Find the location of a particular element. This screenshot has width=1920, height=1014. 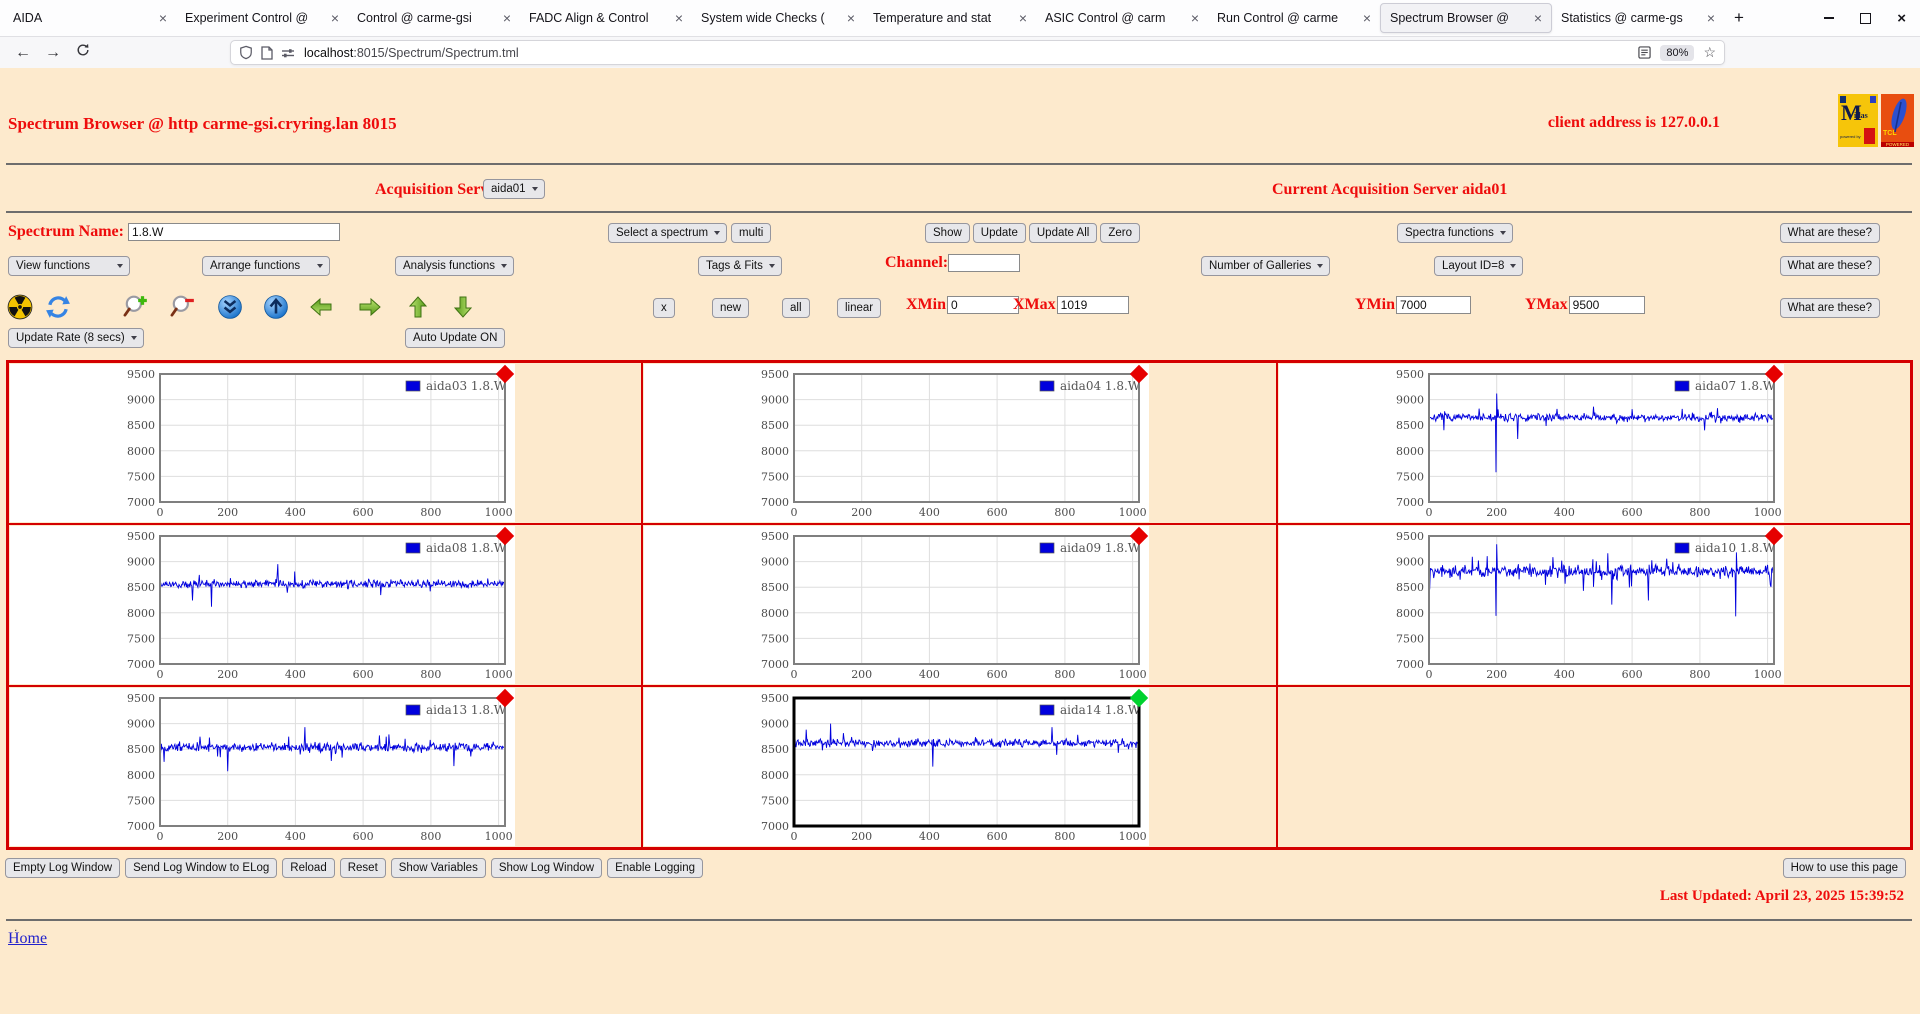

refresh-icon is located at coordinates (58, 307).